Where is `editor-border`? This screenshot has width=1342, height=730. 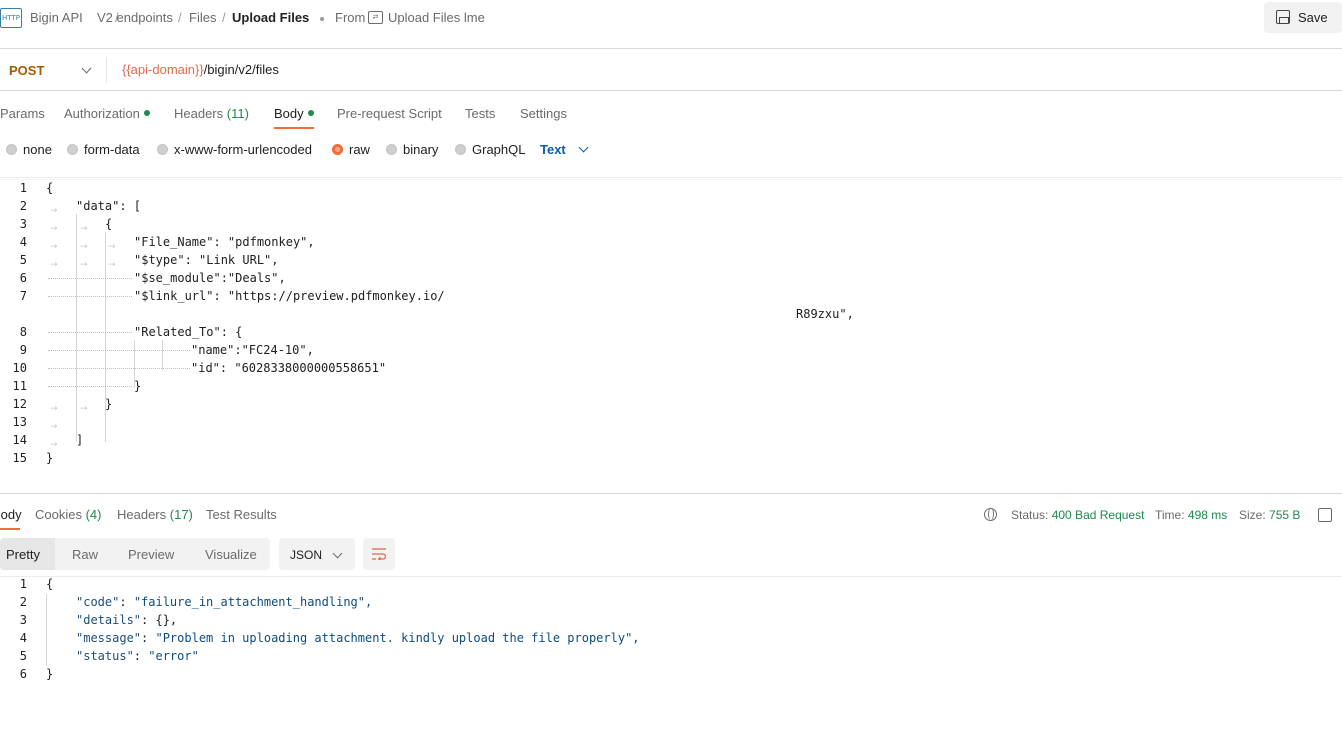
editor-border is located at coordinates (671, 177).